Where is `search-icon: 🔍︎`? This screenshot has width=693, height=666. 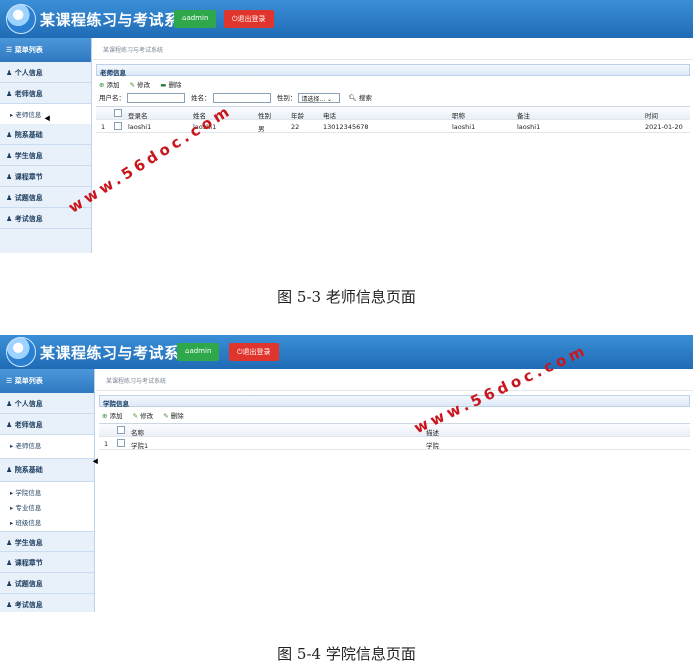 search-icon: 🔍︎ is located at coordinates (352, 98).